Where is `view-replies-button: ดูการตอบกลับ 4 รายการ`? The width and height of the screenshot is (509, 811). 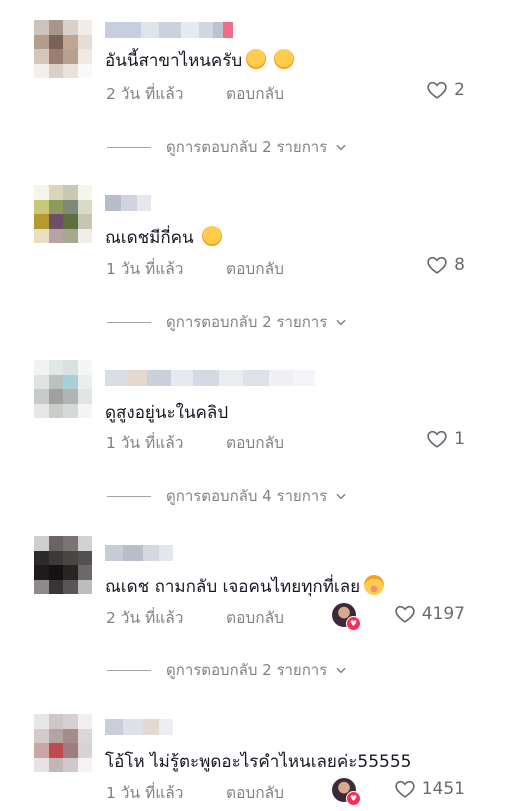 view-replies-button: ดูการตอบกลับ 4 รายการ is located at coordinates (227, 496).